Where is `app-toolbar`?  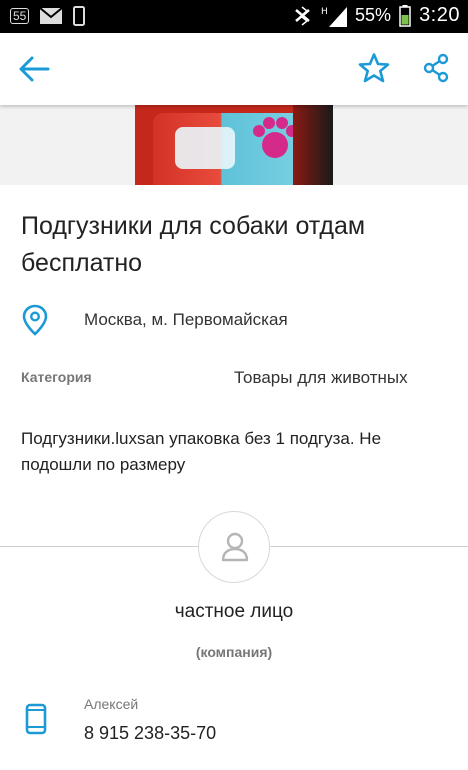
app-toolbar is located at coordinates (234, 69).